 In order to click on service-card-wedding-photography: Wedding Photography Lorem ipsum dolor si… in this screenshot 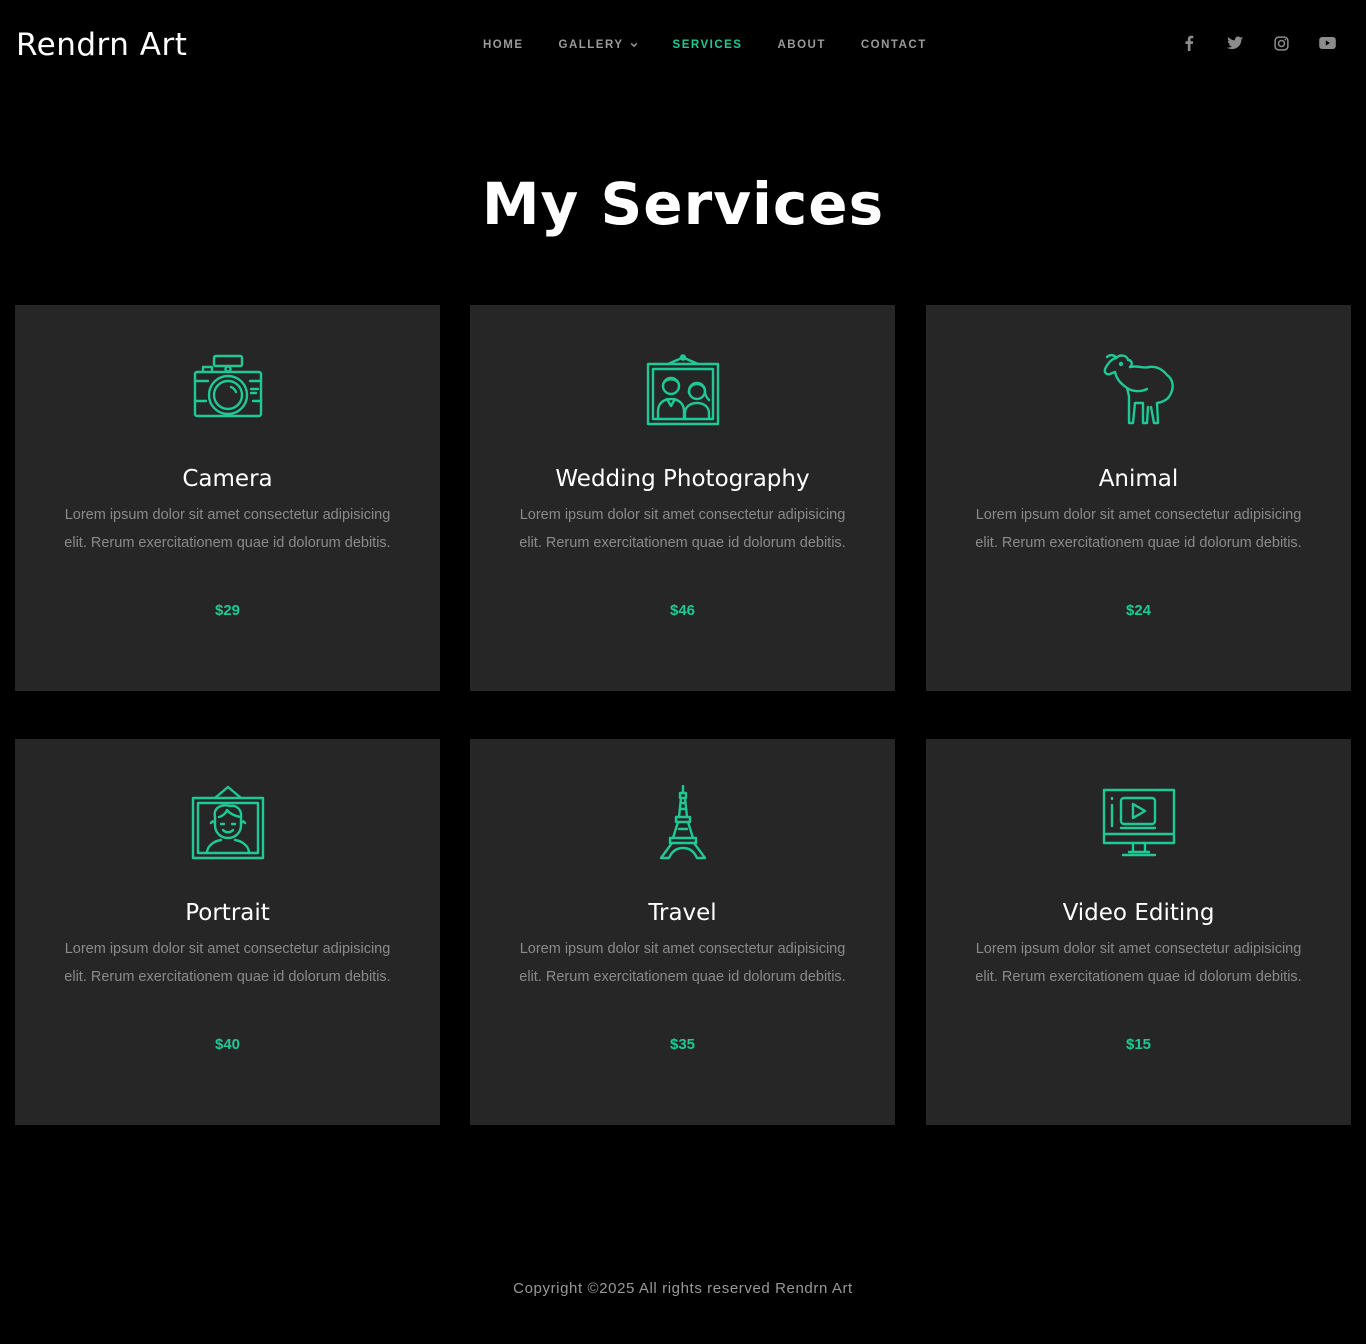, I will do `click(682, 498)`.